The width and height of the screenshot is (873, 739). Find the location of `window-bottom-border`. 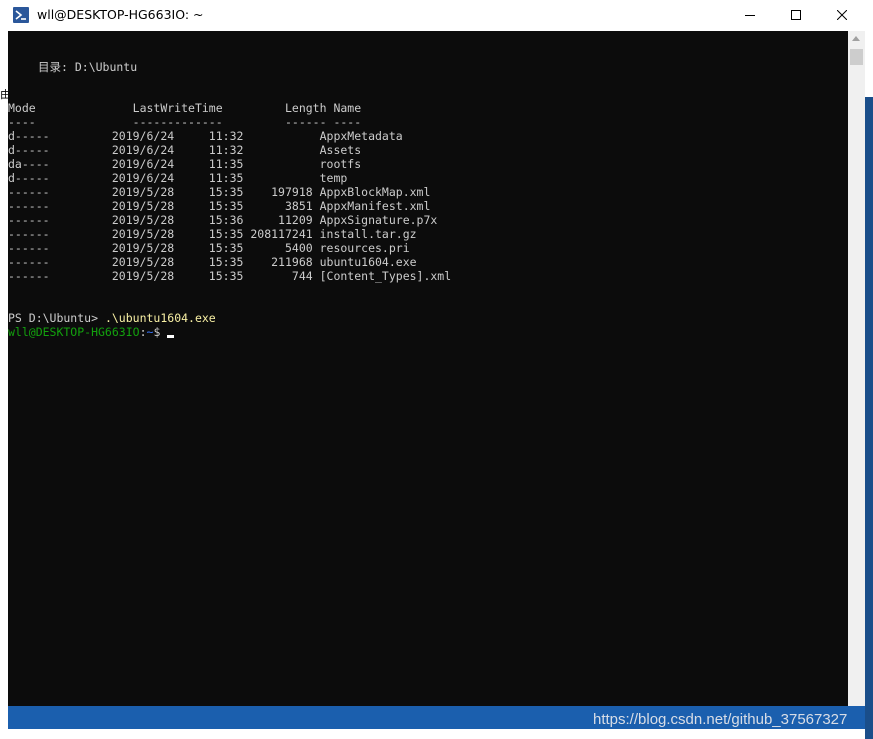

window-bottom-border is located at coordinates (436, 734).